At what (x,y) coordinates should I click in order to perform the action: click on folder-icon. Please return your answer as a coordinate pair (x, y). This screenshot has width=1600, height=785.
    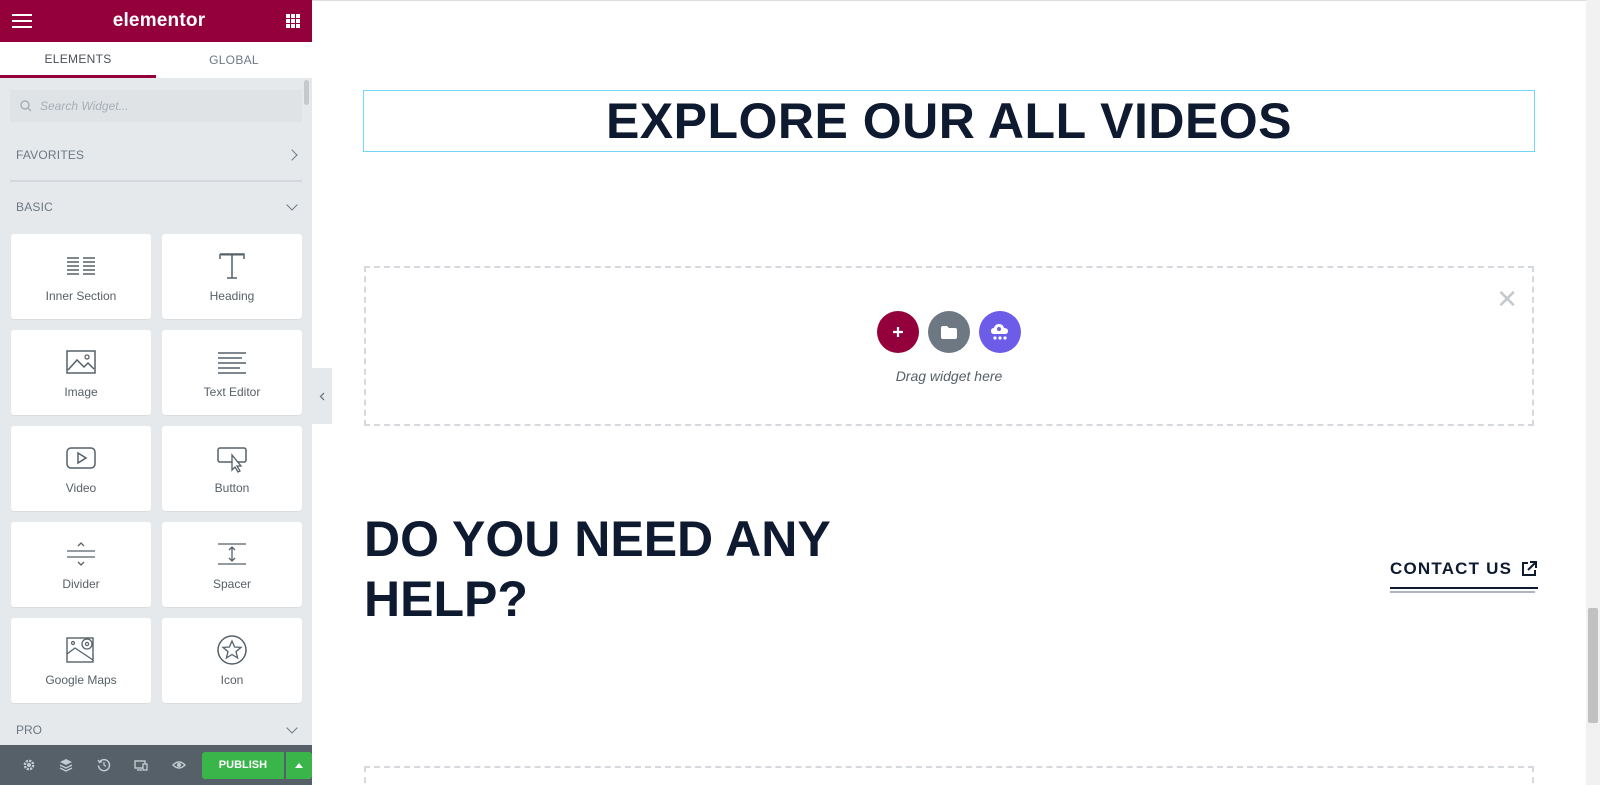
    Looking at the image, I should click on (949, 332).